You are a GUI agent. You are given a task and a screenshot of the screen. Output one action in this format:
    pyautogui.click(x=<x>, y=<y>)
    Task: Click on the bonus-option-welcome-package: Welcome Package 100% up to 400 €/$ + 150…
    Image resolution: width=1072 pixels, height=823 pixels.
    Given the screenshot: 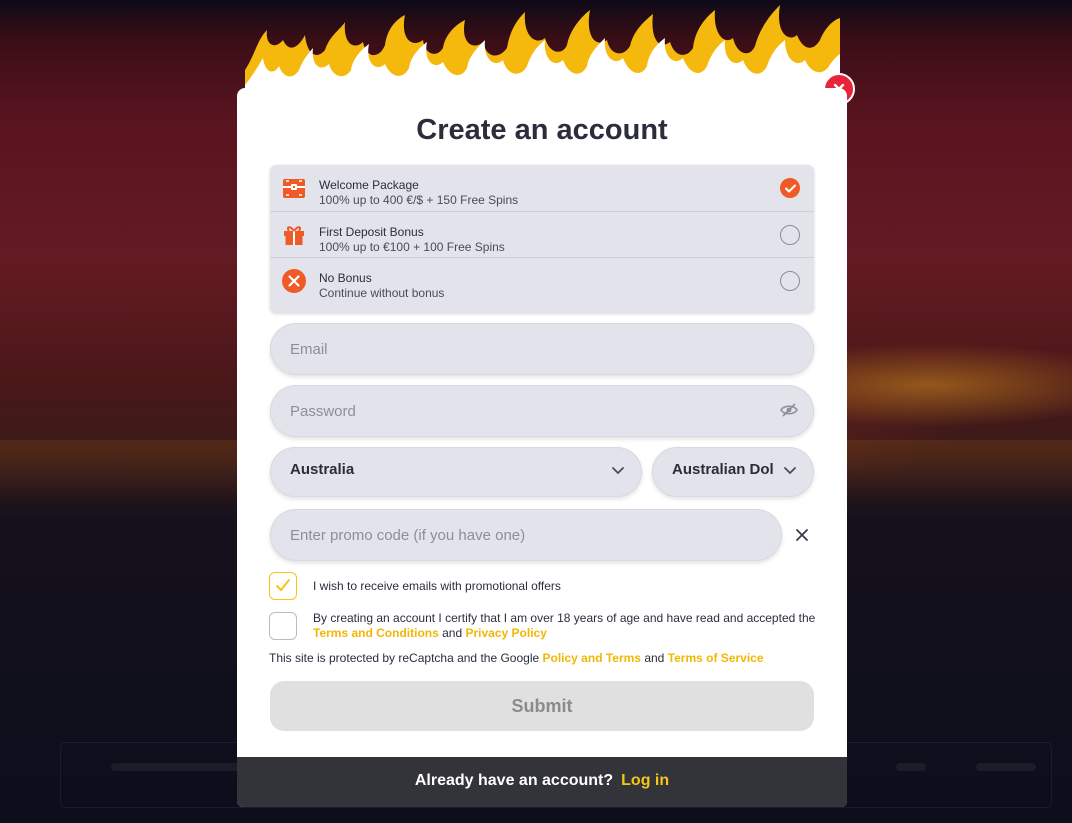 What is the action you would take?
    pyautogui.click(x=542, y=188)
    